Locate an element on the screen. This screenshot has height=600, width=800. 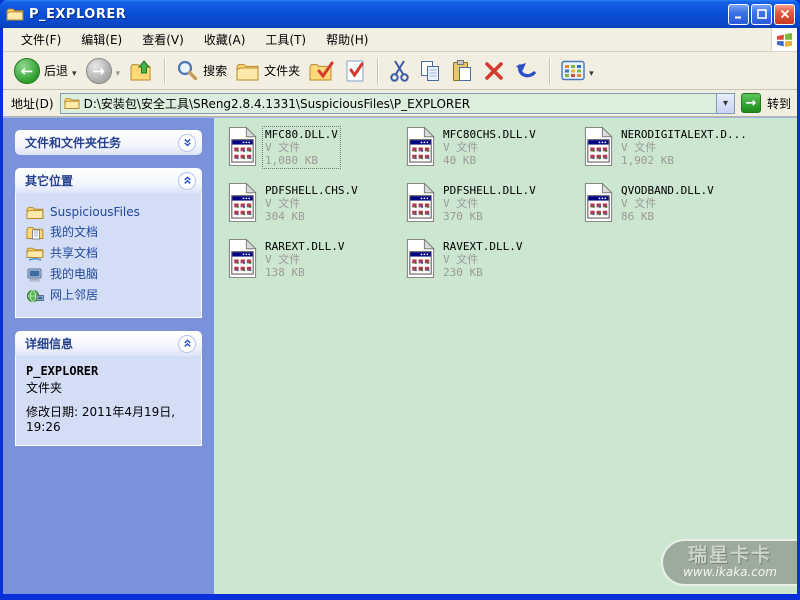
sidebar-item-2: 共享文档 is located at coordinates (110, 252).